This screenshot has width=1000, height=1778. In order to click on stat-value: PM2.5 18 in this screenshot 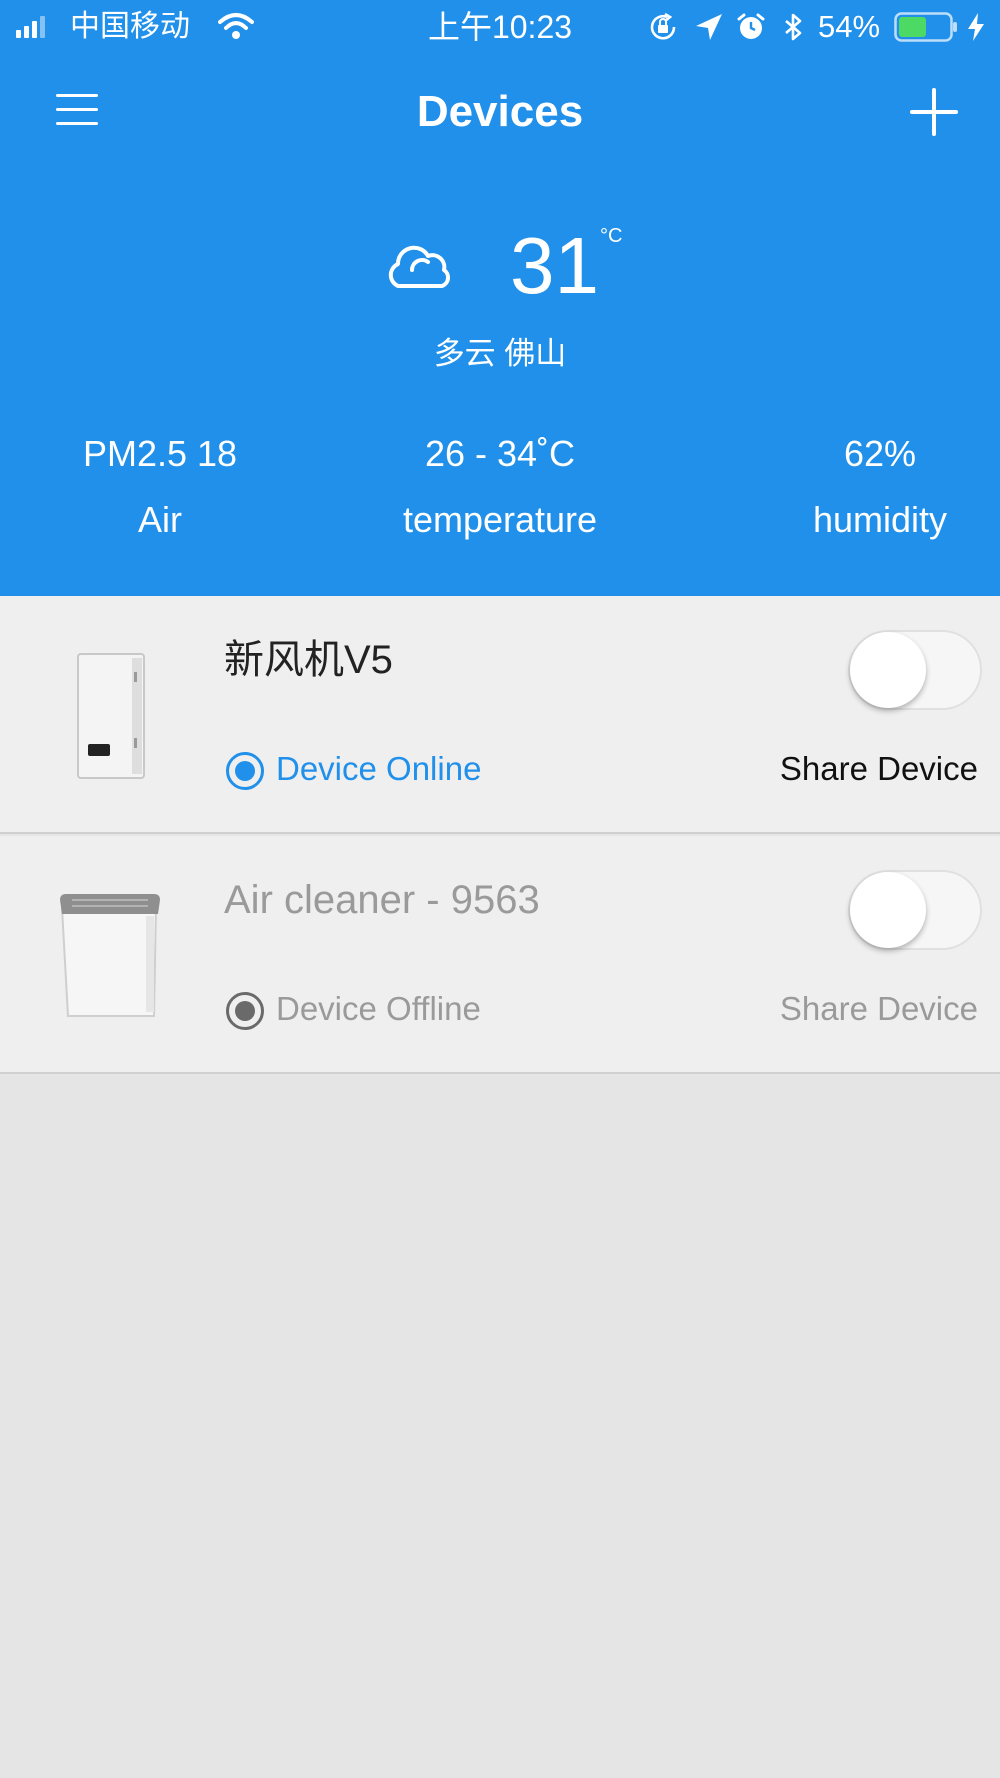, I will do `click(160, 453)`.